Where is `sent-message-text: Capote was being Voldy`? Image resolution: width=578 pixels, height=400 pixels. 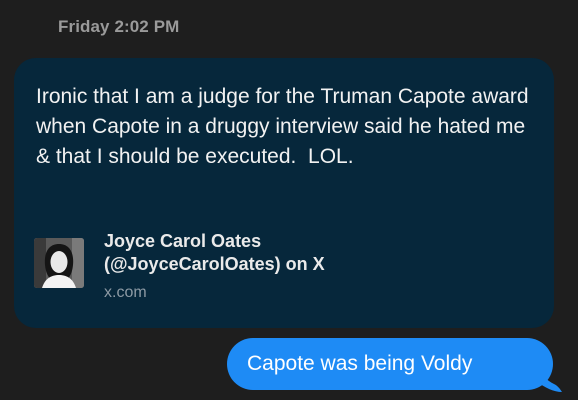
sent-message-text: Capote was being Voldy is located at coordinates (360, 363).